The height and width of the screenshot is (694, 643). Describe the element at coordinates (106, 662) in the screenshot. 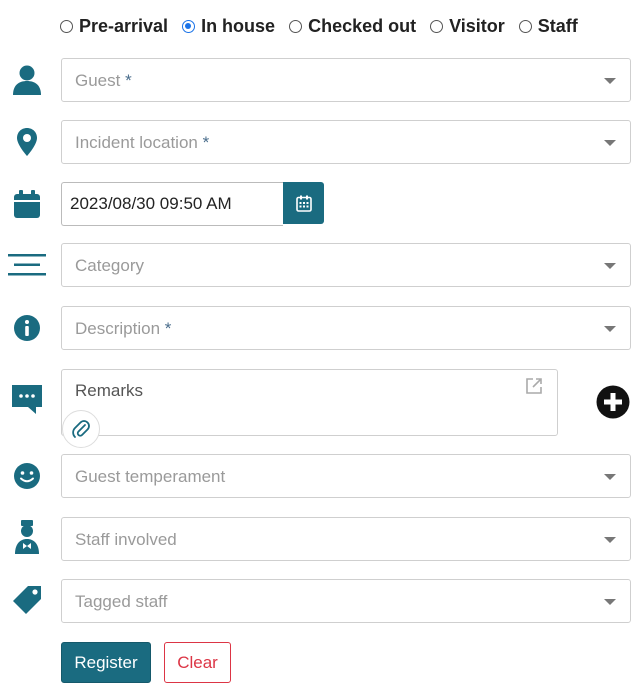

I see `register-button: Register` at that location.